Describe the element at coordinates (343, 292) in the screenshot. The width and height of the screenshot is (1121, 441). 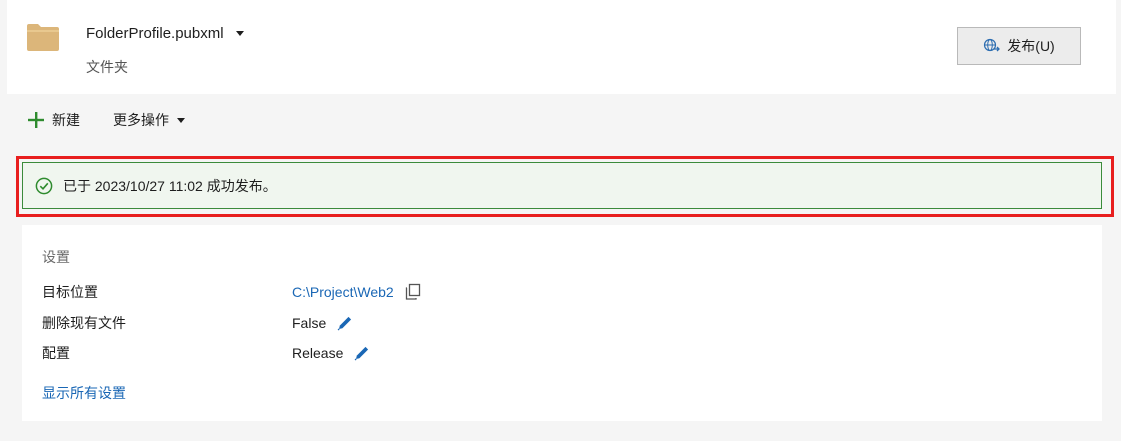
I see `target-location-link: C:\Project\Web2` at that location.